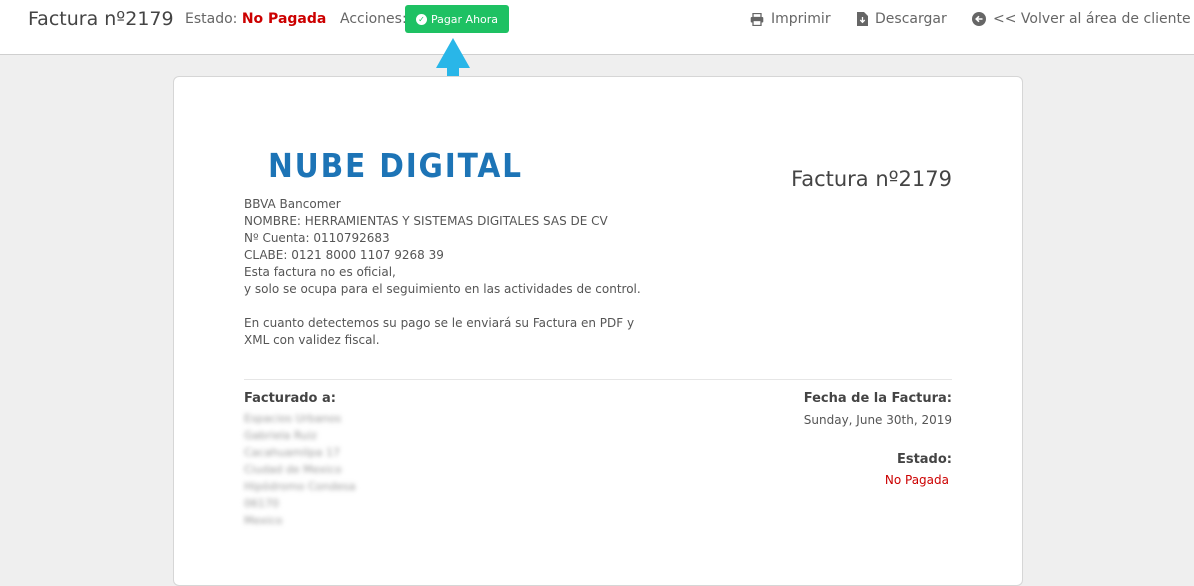 The width and height of the screenshot is (1194, 586). I want to click on file-download-icon, so click(862, 19).